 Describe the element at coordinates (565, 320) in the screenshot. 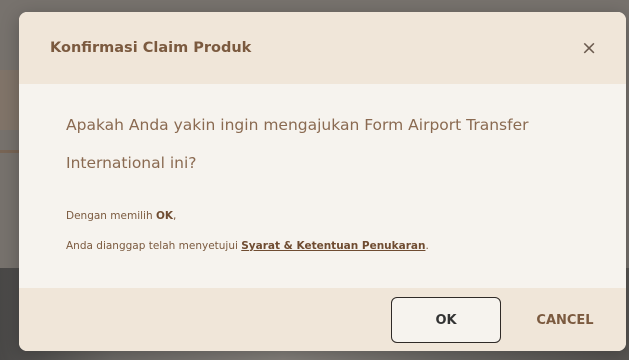

I see `cancel-button: CANCEL` at that location.